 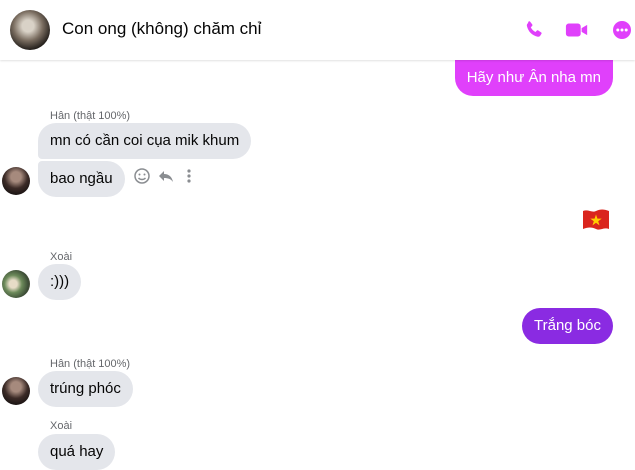 What do you see at coordinates (596, 220) in the screenshot?
I see `vietnam-flag-emoji` at bounding box center [596, 220].